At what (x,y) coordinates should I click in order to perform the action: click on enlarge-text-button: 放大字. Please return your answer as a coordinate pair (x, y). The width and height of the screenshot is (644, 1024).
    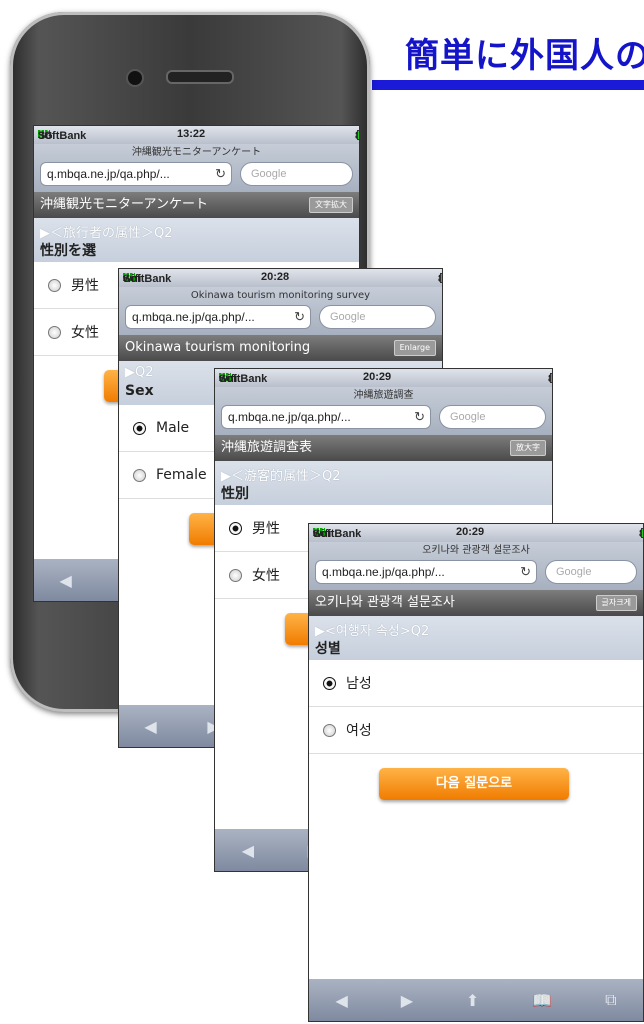
    Looking at the image, I should click on (528, 448).